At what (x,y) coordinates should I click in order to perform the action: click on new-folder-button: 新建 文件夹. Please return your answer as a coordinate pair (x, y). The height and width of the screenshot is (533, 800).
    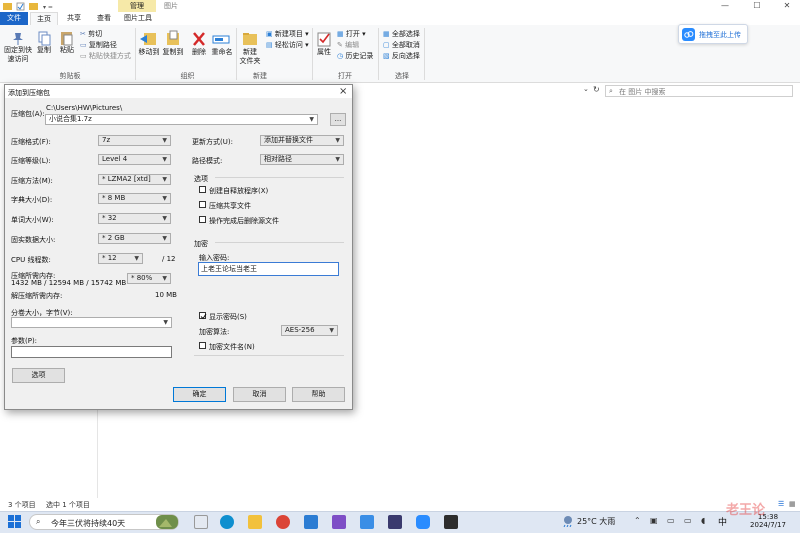
    Looking at the image, I should click on (250, 48).